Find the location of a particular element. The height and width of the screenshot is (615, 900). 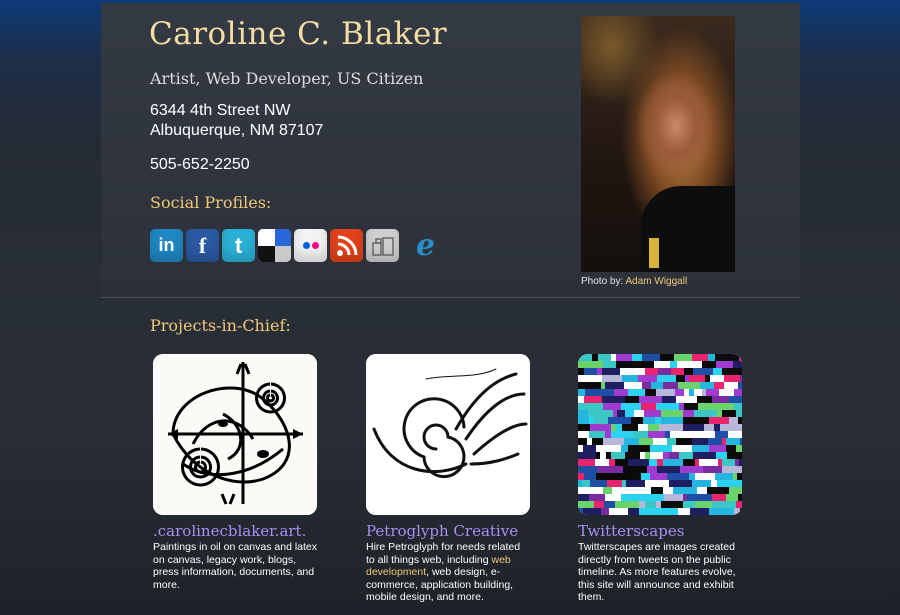

art-spiral-thumbnail is located at coordinates (235, 434).